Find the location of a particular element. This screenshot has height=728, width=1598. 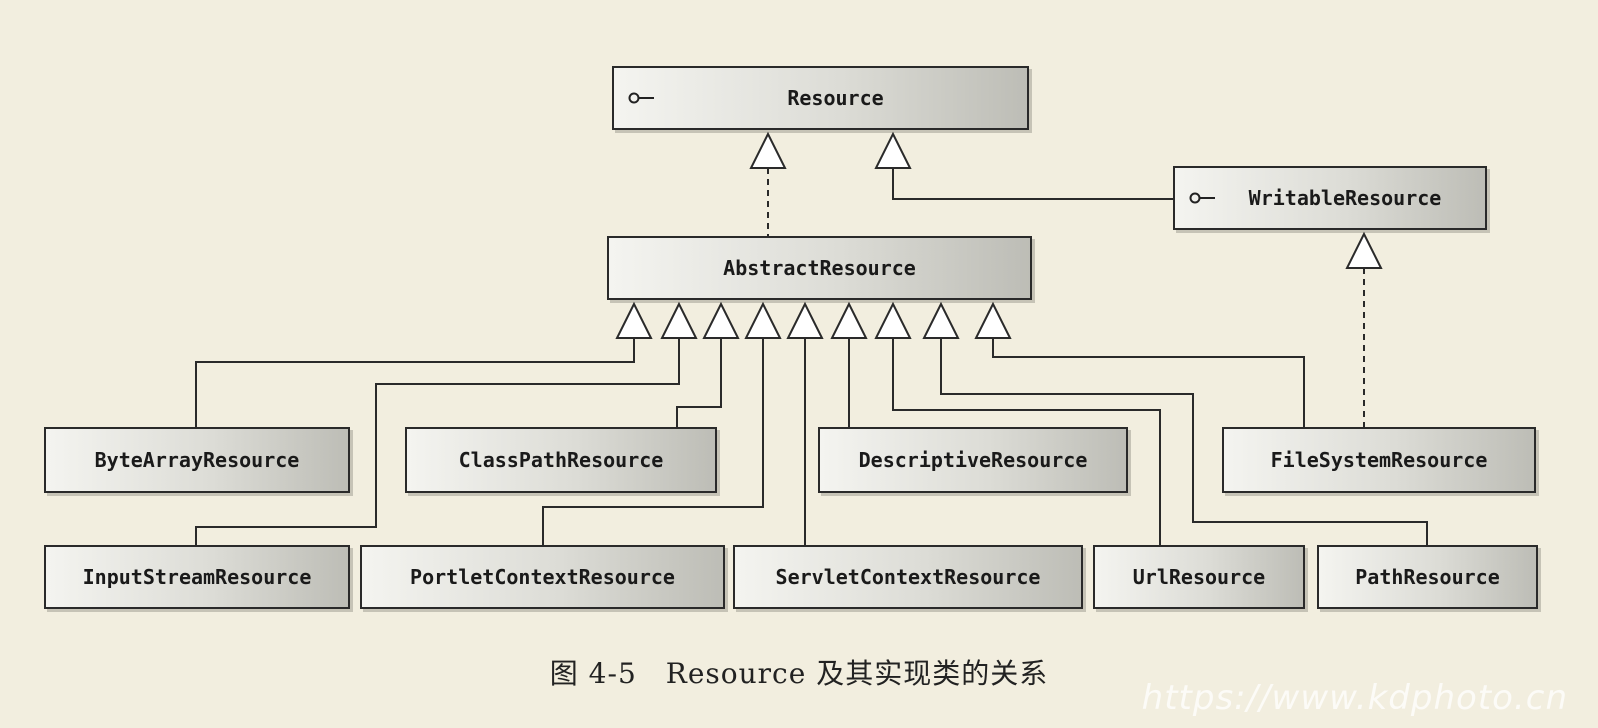

filesystem-line is located at coordinates (1148, 382).